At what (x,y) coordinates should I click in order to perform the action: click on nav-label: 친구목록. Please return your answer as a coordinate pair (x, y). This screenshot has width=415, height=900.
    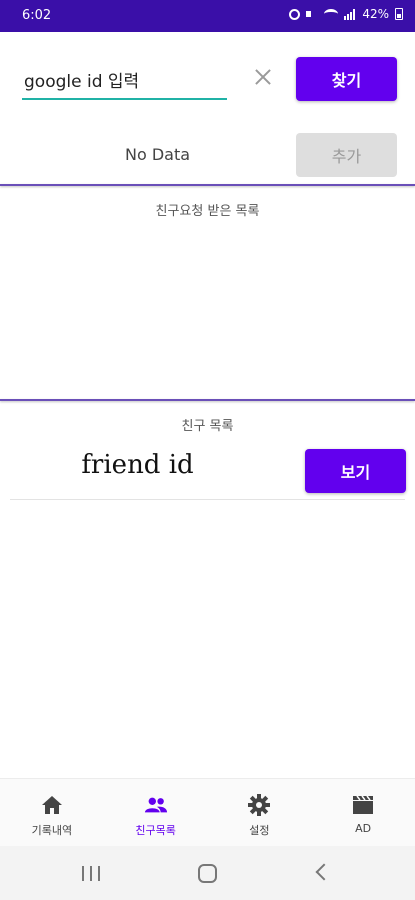
    Looking at the image, I should click on (155, 830).